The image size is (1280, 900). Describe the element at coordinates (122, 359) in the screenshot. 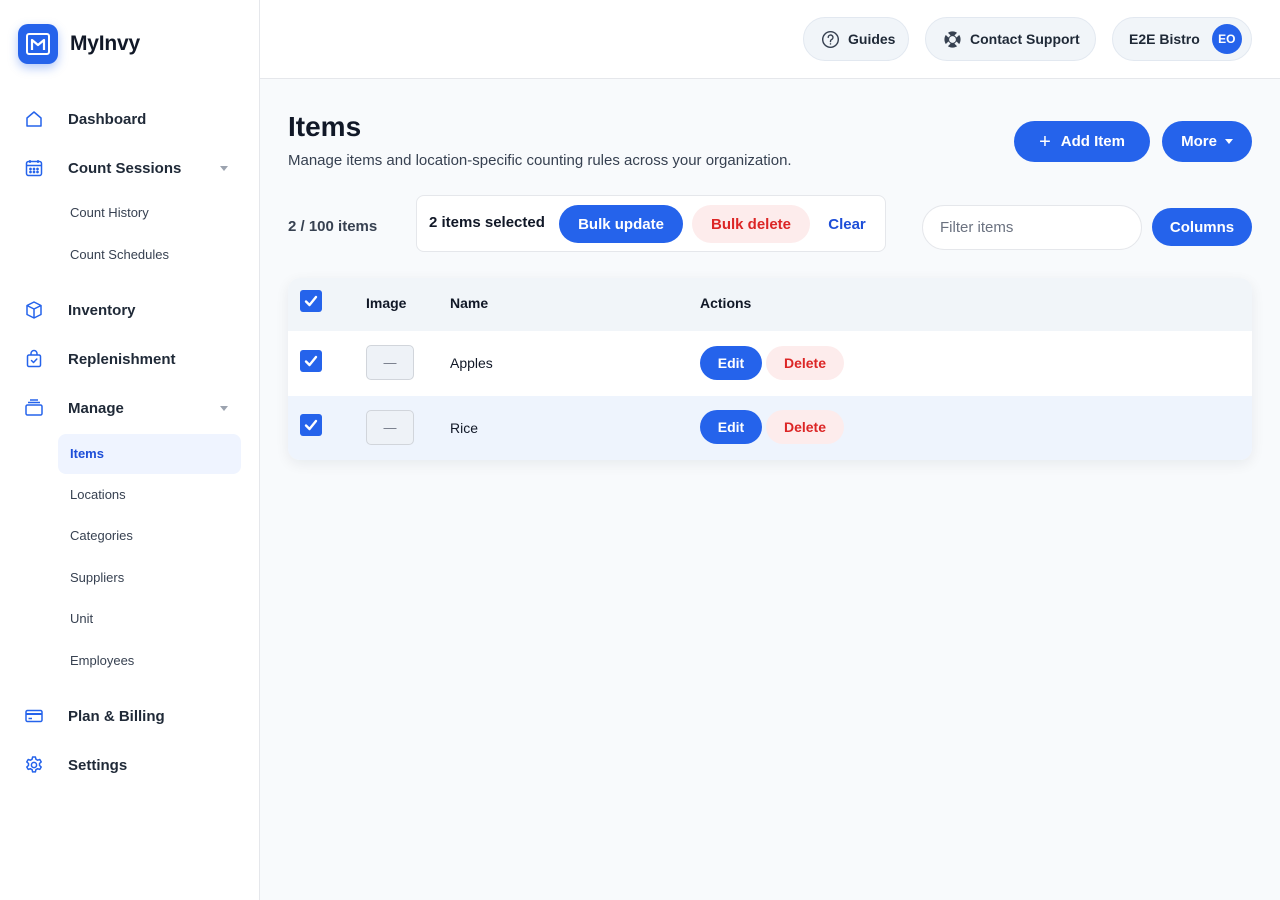

I see `sidebar-label: Replenishment` at that location.